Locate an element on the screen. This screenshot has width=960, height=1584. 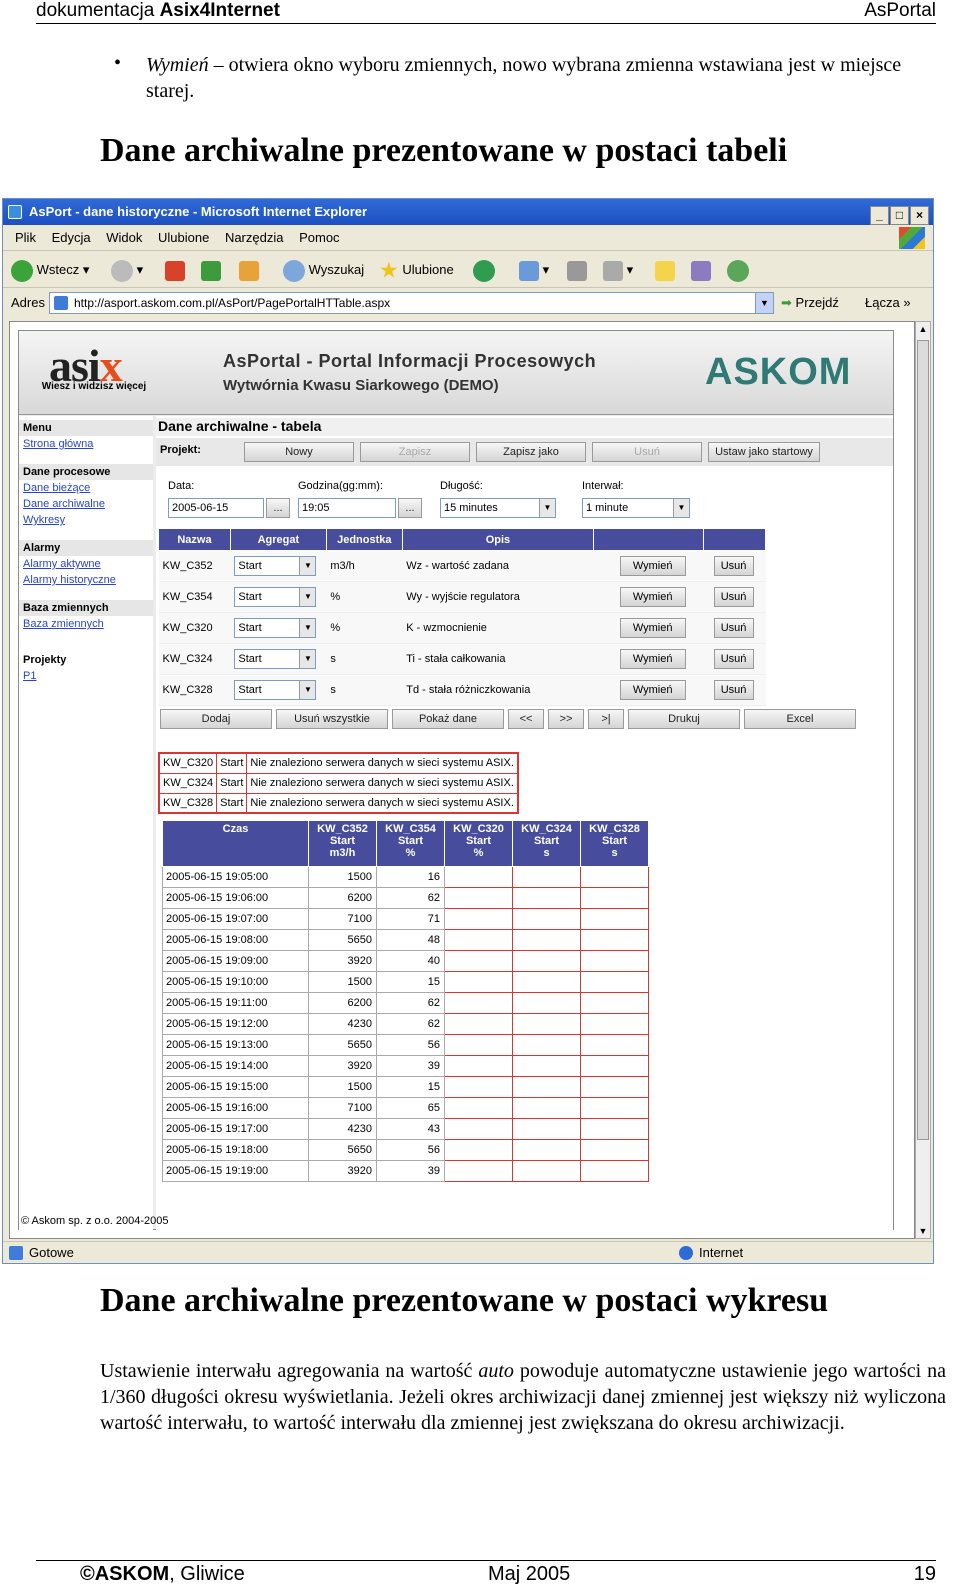
history-button is located at coordinates (484, 270).